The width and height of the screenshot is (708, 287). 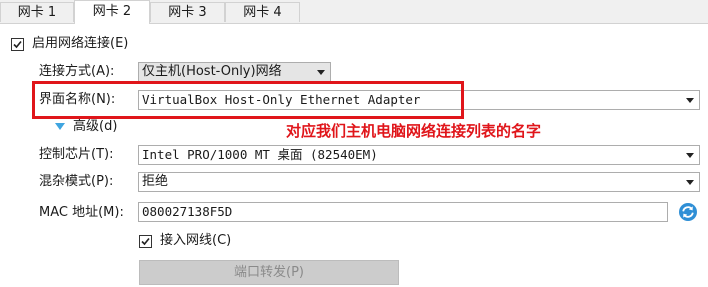 What do you see at coordinates (688, 212) in the screenshot?
I see `refresh-icon` at bounding box center [688, 212].